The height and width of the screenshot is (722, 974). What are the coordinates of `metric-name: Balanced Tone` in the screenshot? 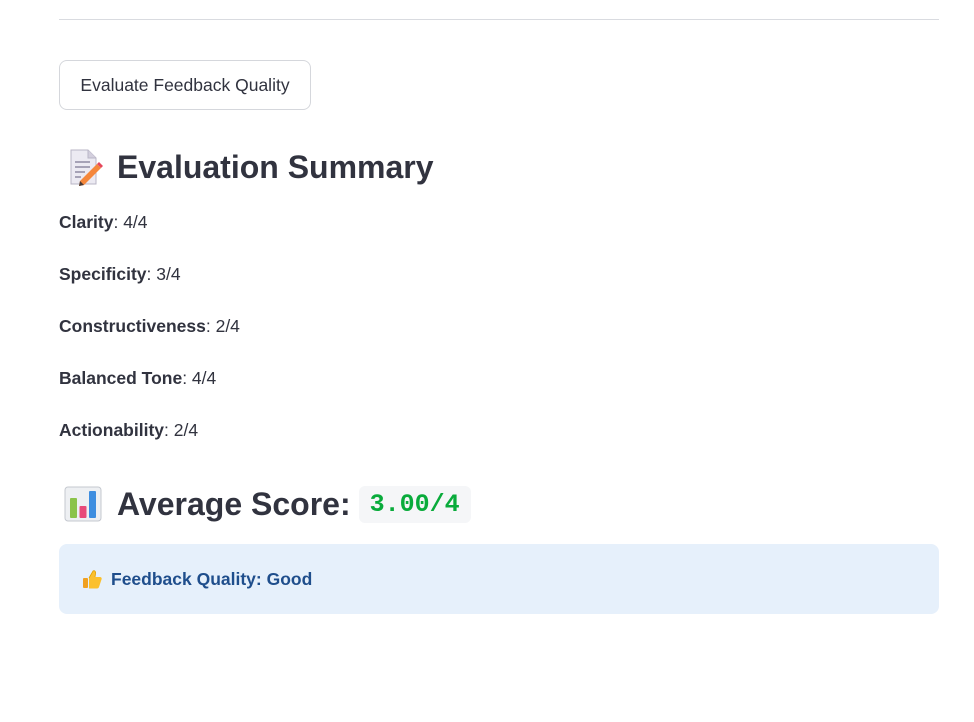 It's located at (121, 378).